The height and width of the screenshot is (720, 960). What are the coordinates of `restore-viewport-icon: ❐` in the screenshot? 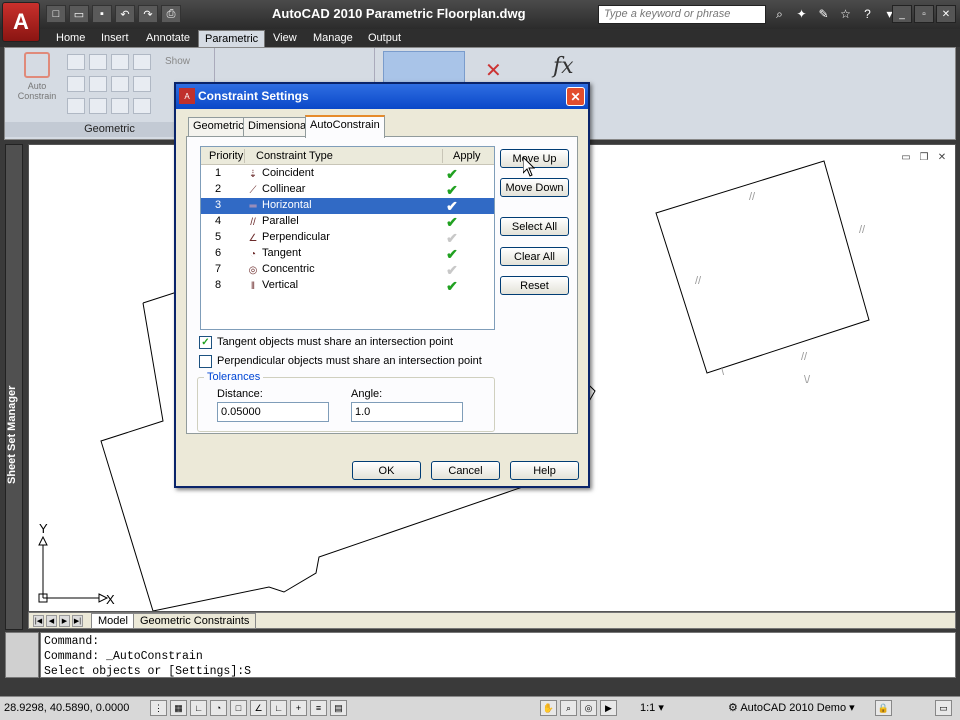 It's located at (924, 157).